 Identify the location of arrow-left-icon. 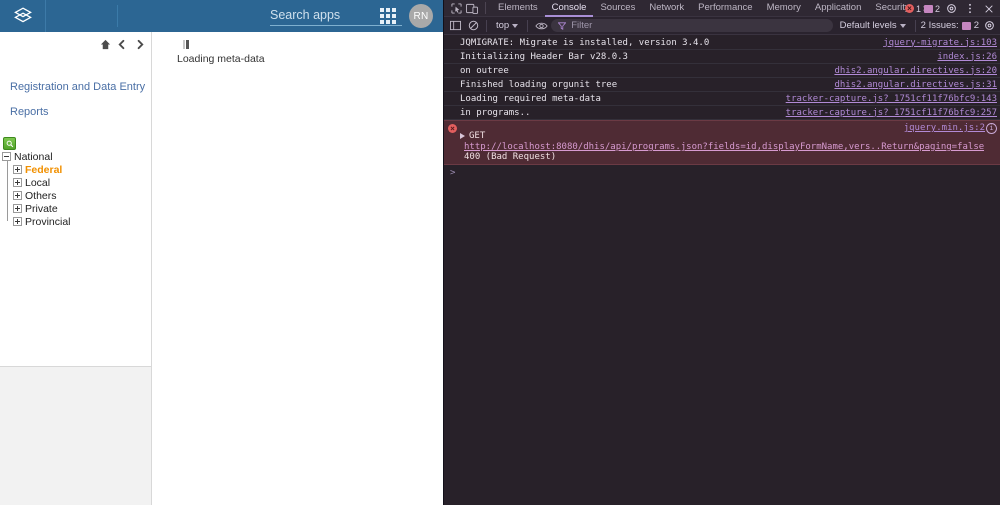
(122, 46).